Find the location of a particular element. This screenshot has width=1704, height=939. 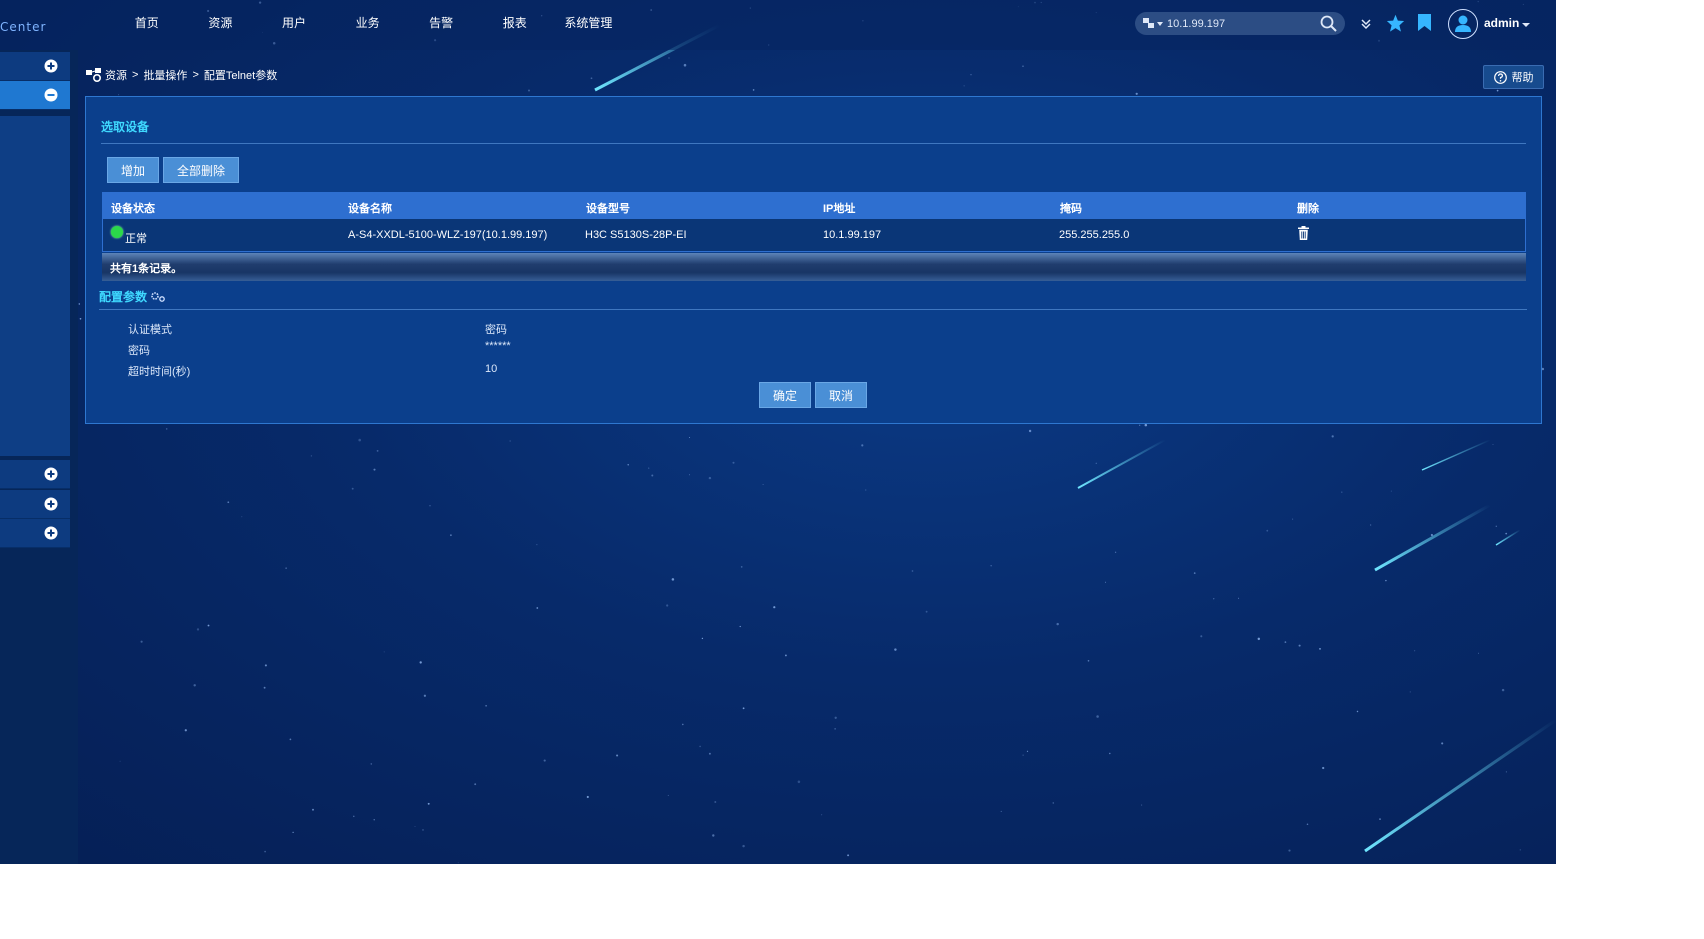

param-password-label: 密码 is located at coordinates (139, 351).